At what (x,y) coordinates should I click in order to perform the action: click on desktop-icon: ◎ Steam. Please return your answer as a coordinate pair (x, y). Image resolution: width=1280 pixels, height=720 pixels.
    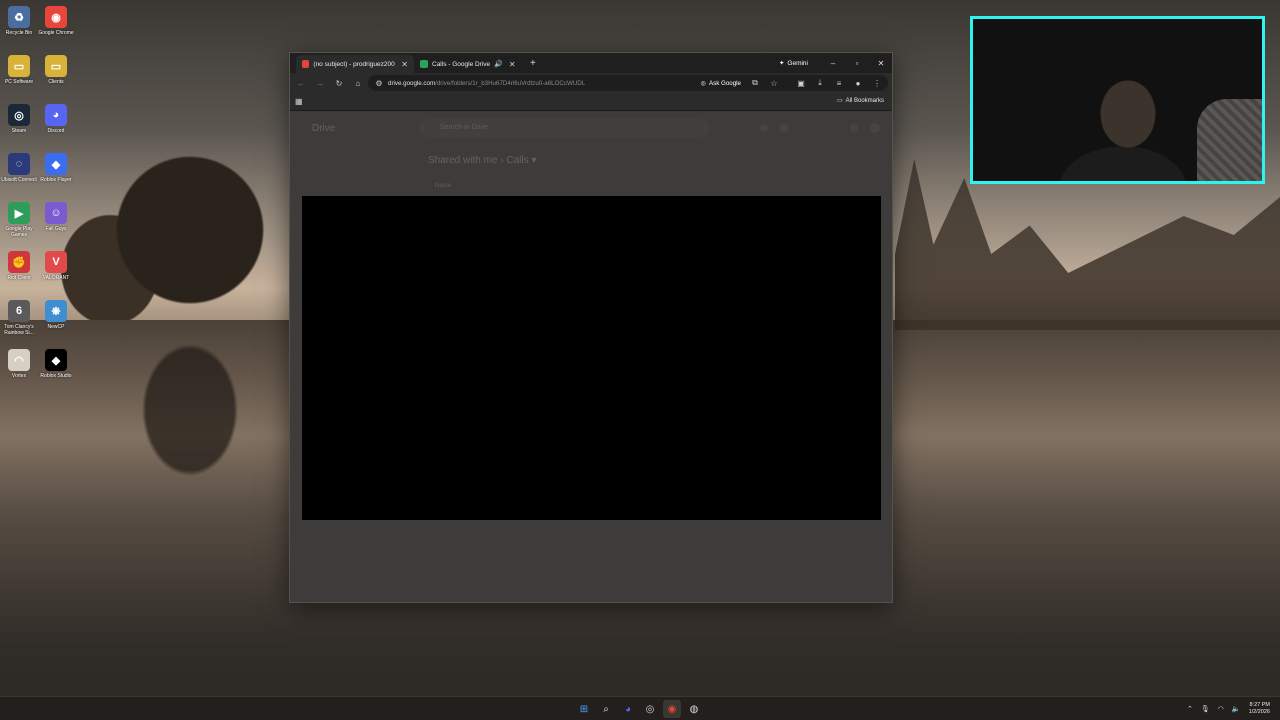
    Looking at the image, I should click on (19, 126).